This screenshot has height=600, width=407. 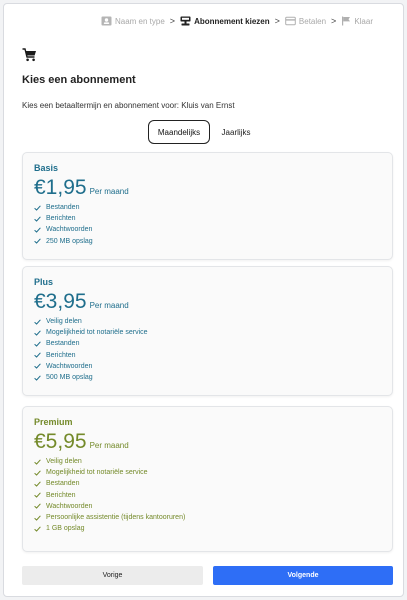 I want to click on billing-period-toggle: Maandelijks Jaarlijks, so click(x=205, y=132).